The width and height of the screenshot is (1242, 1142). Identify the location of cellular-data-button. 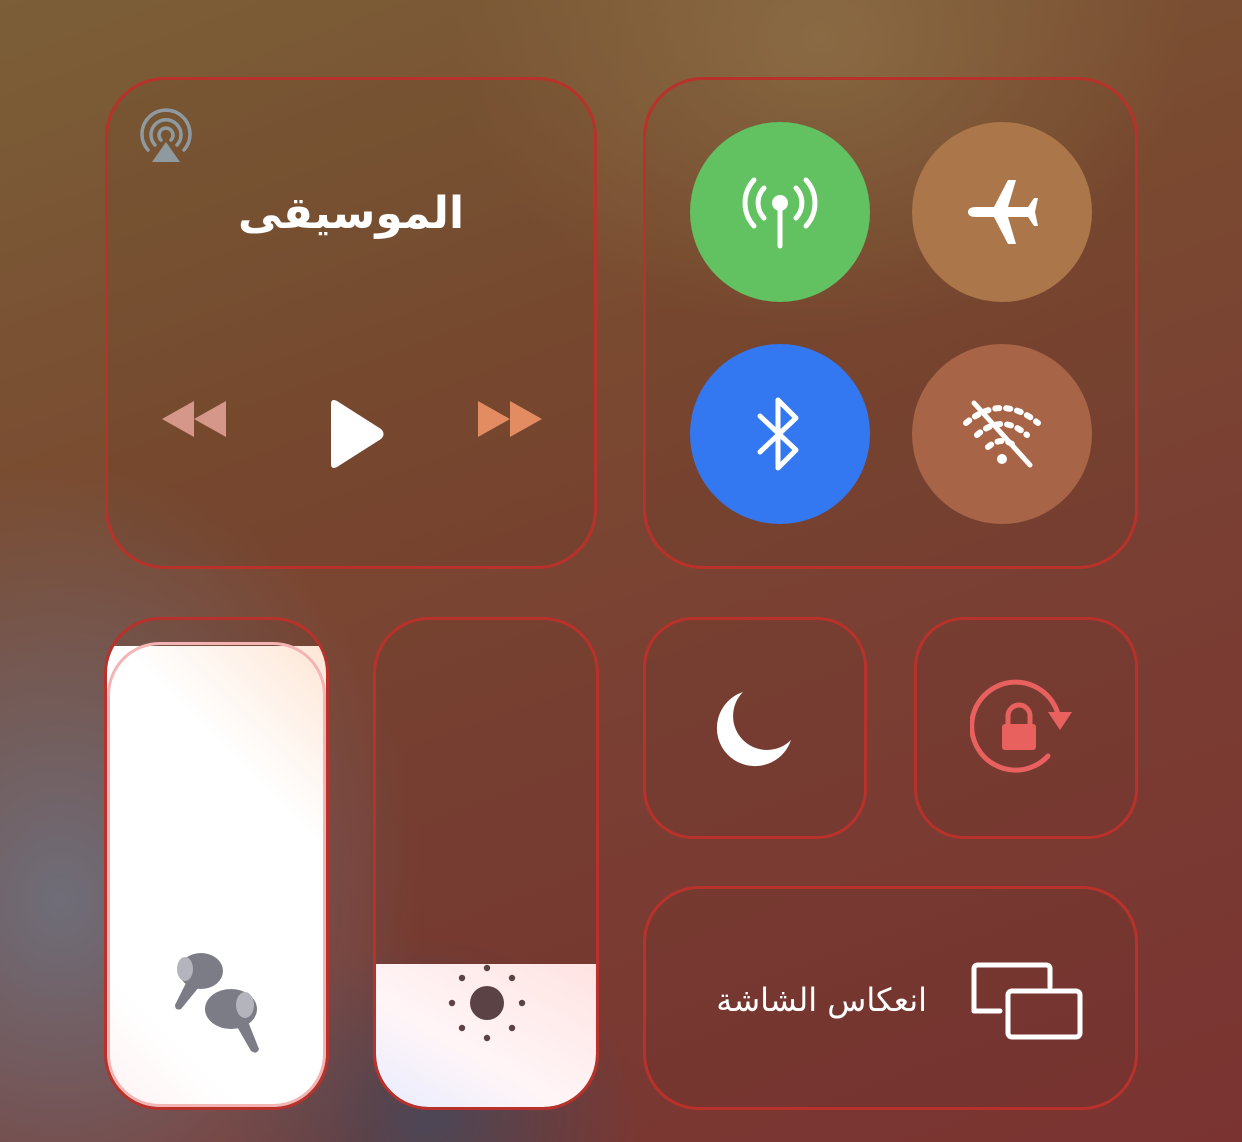
(780, 212).